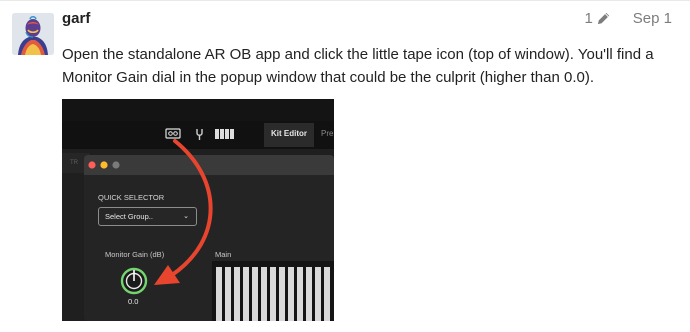 Image resolution: width=690 pixels, height=332 pixels. I want to click on pencil-icon, so click(603, 18).